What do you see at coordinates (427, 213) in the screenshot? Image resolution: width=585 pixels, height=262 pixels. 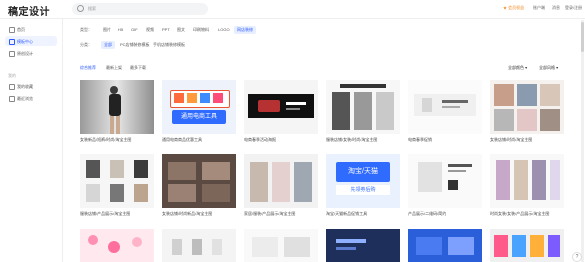 I see `template-caption: 产品展示/二维码/简约` at bounding box center [427, 213].